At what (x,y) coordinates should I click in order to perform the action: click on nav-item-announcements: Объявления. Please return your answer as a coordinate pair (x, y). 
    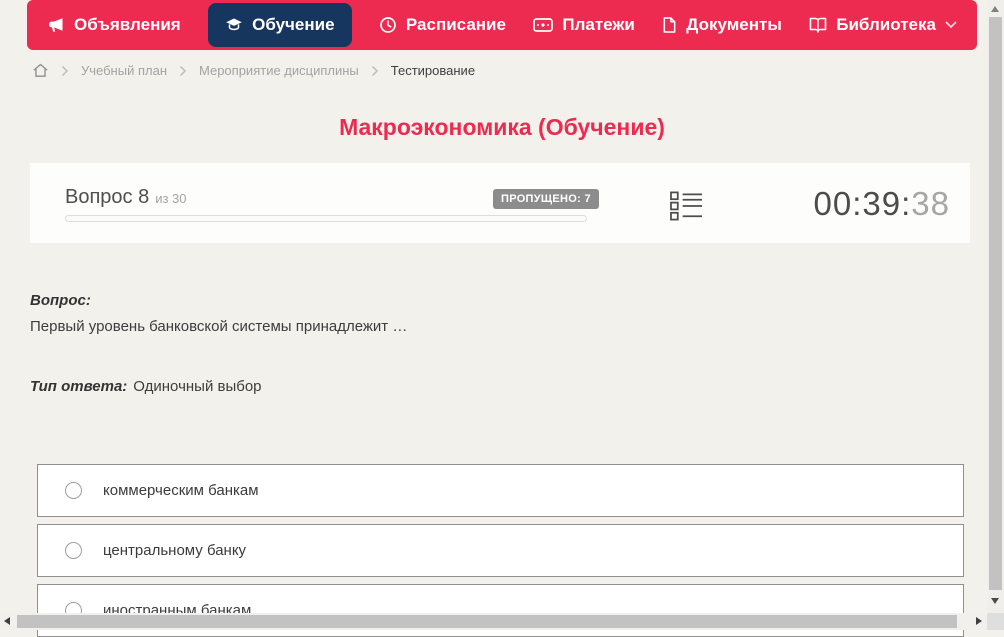
    Looking at the image, I should click on (114, 25).